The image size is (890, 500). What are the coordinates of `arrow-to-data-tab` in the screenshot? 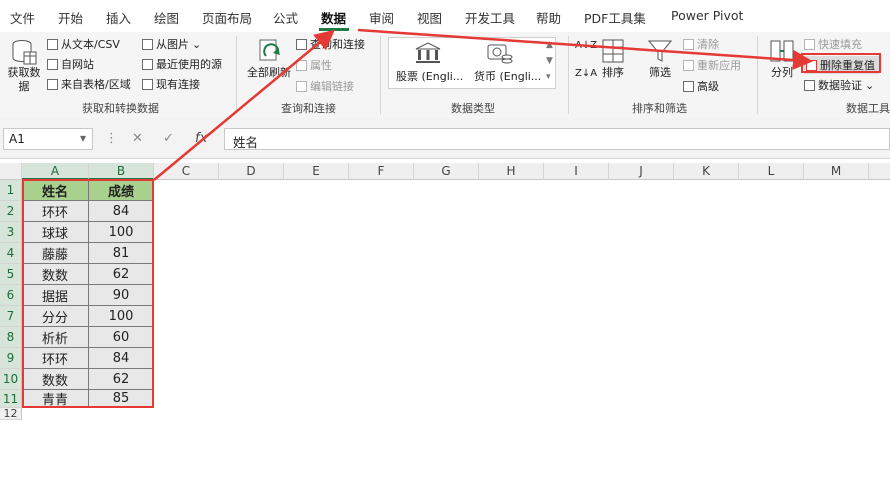 It's located at (244, 105).